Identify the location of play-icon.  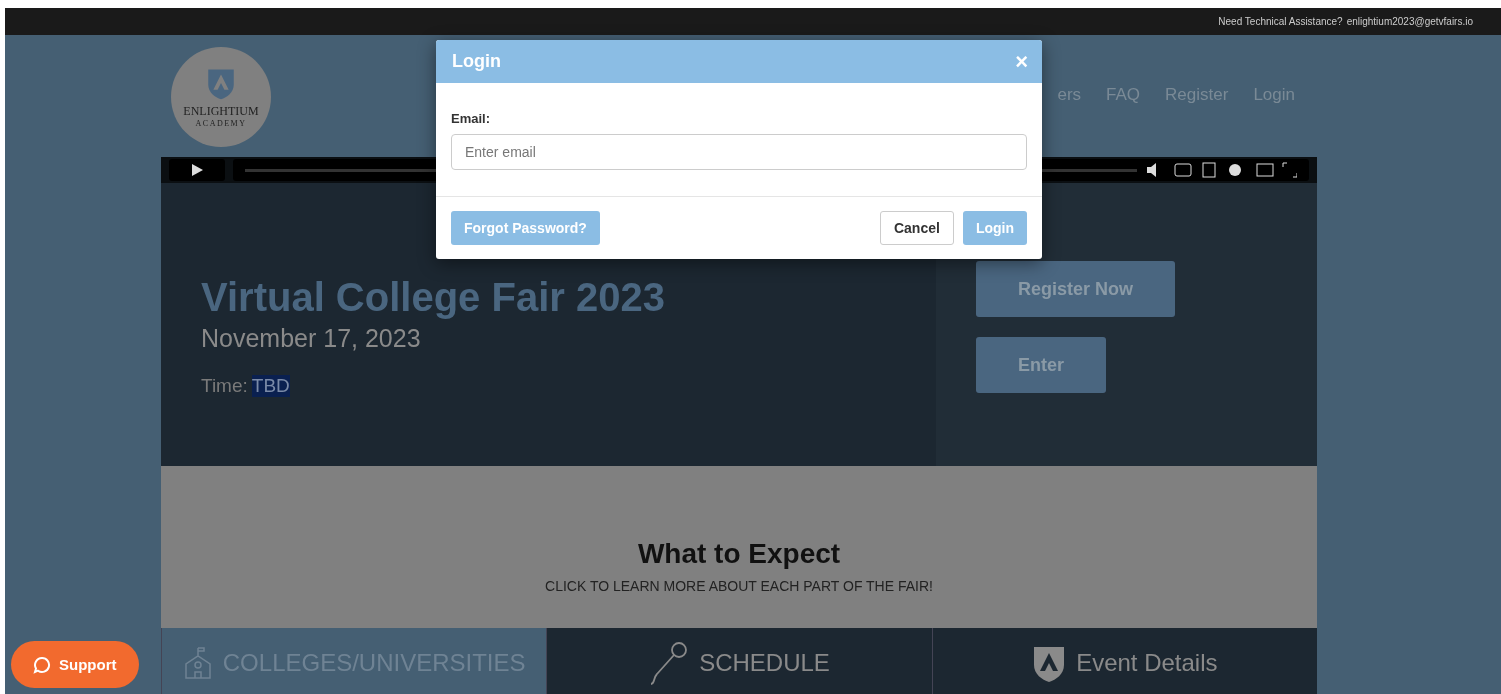
(197, 170).